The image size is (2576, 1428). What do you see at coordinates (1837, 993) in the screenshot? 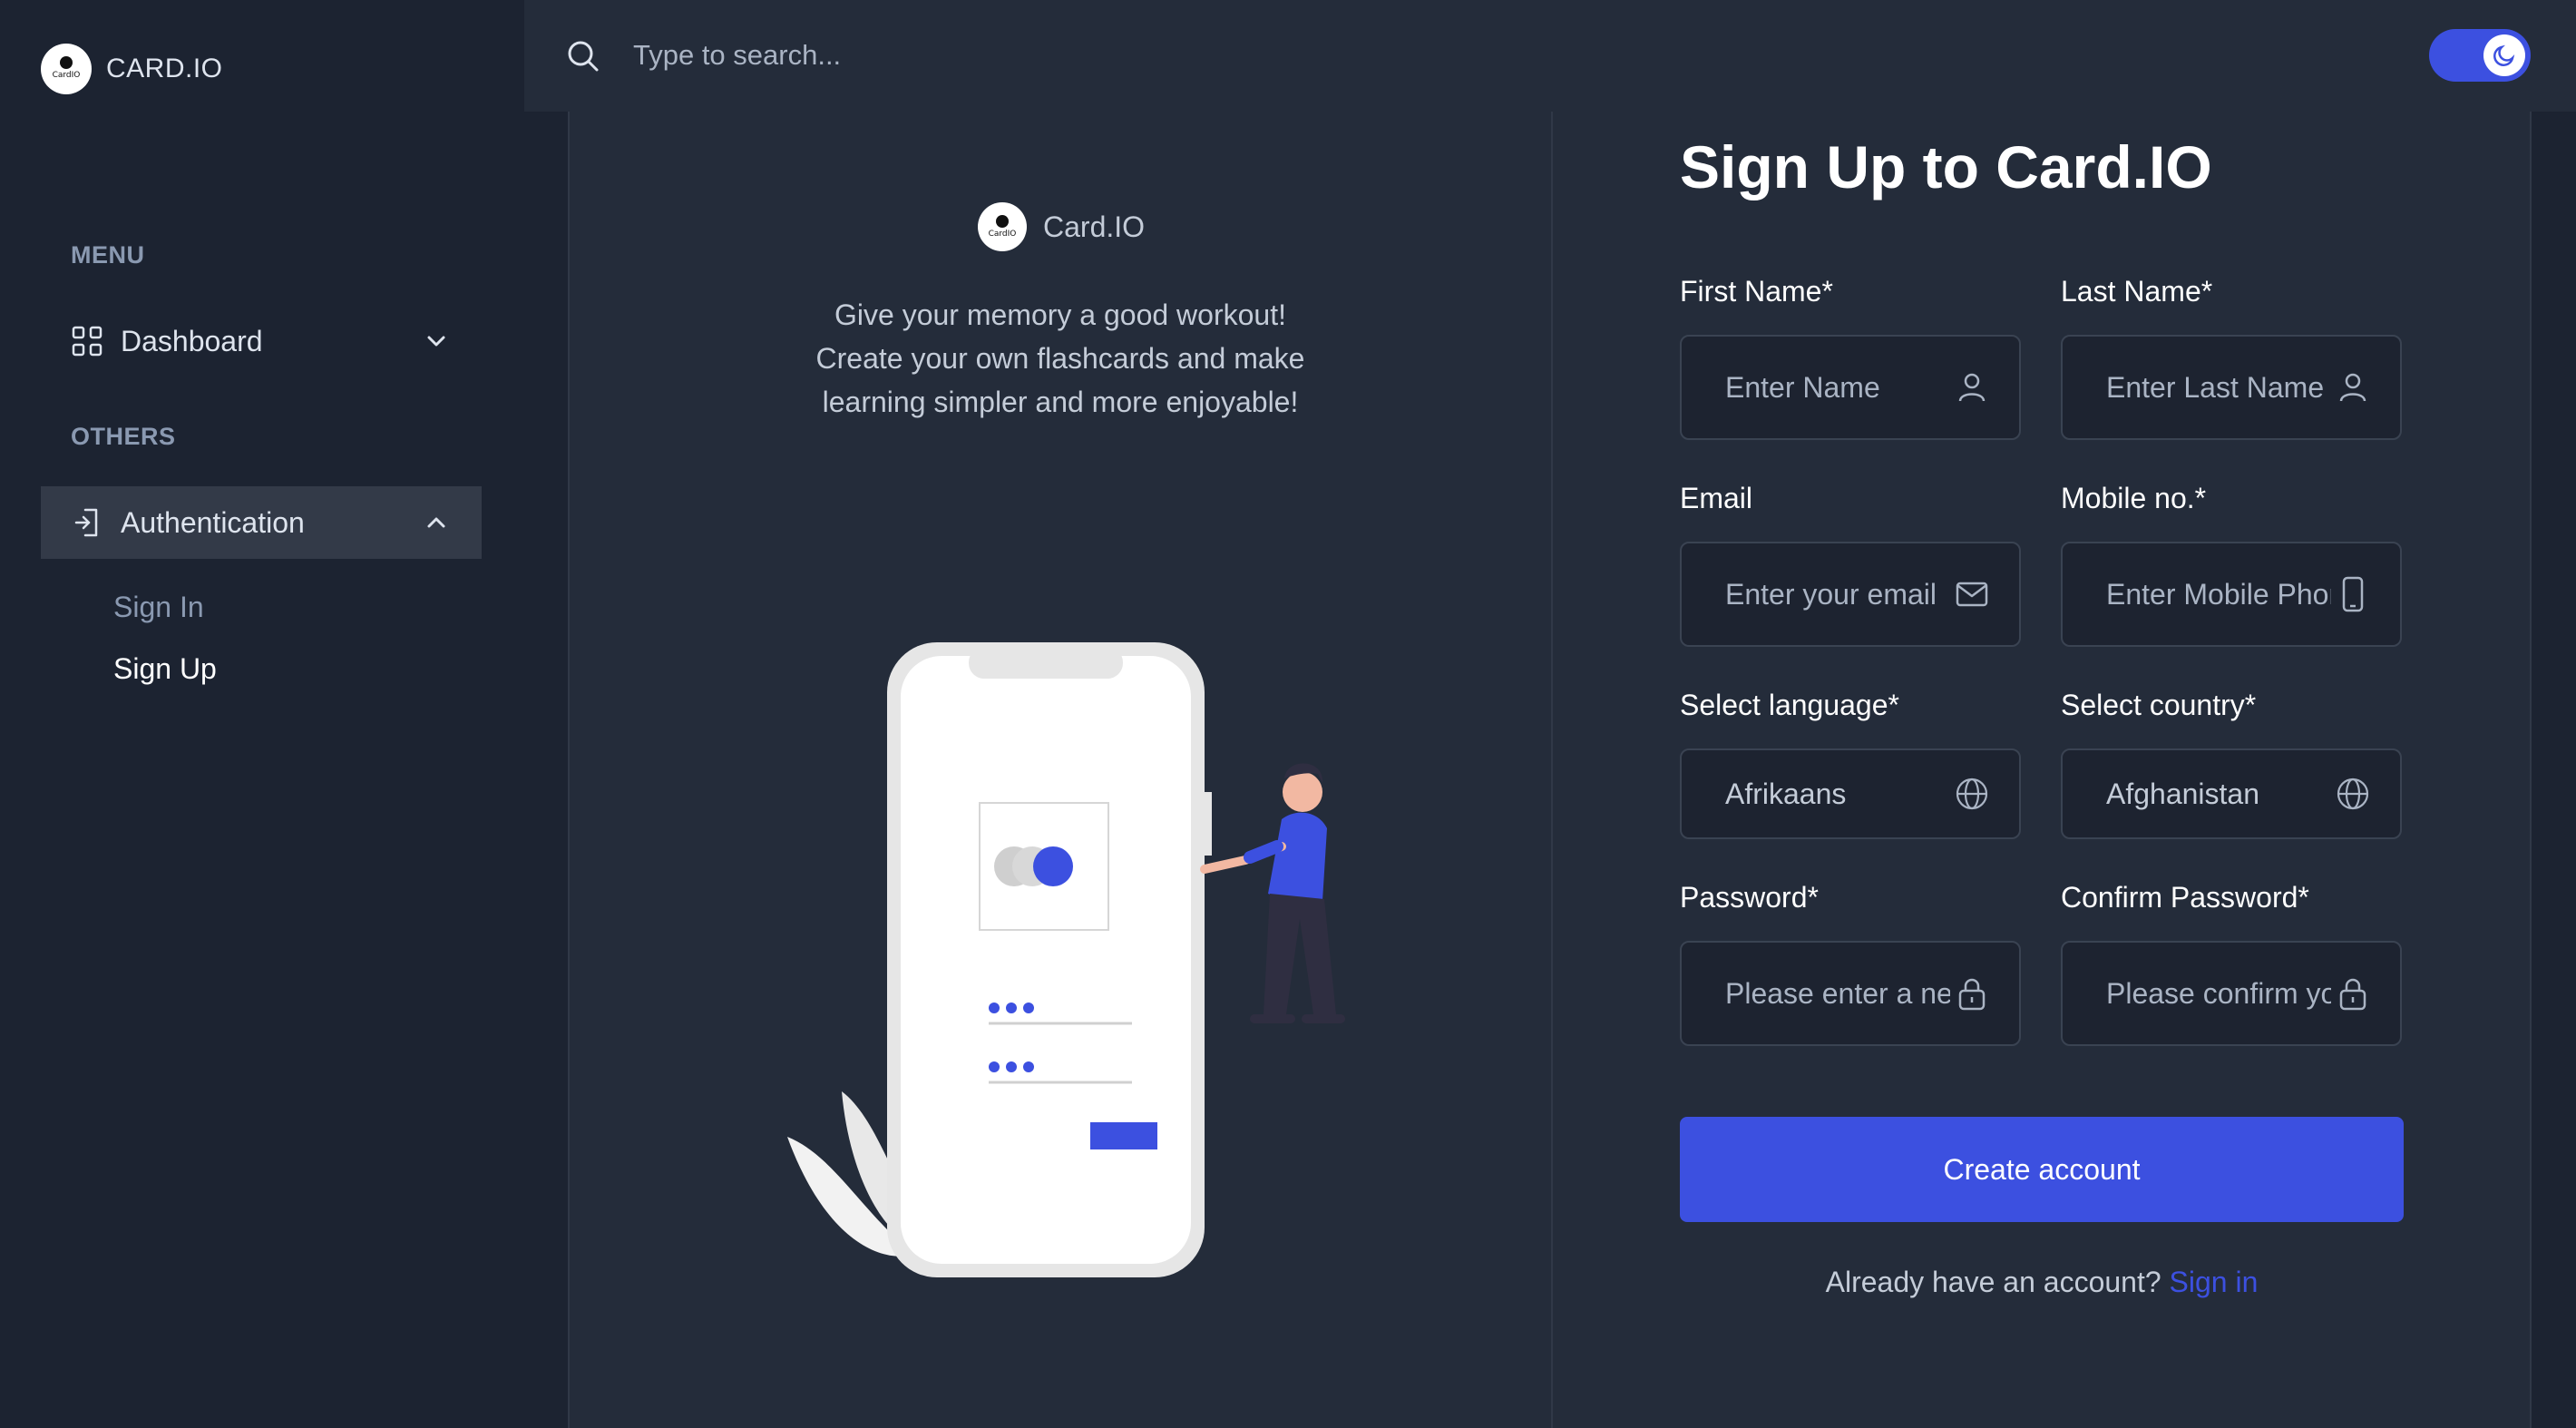
I see `password-input` at bounding box center [1837, 993].